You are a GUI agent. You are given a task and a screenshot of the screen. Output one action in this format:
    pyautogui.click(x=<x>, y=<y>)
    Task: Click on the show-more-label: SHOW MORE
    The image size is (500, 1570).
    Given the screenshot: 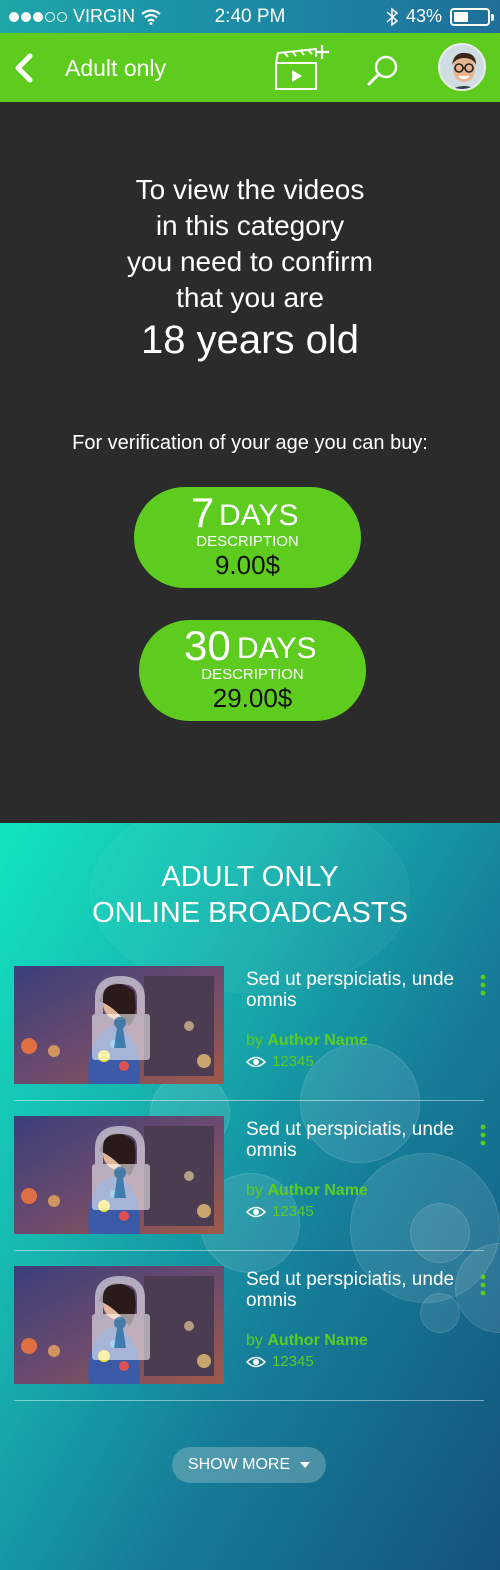 What is the action you would take?
    pyautogui.click(x=239, y=1464)
    